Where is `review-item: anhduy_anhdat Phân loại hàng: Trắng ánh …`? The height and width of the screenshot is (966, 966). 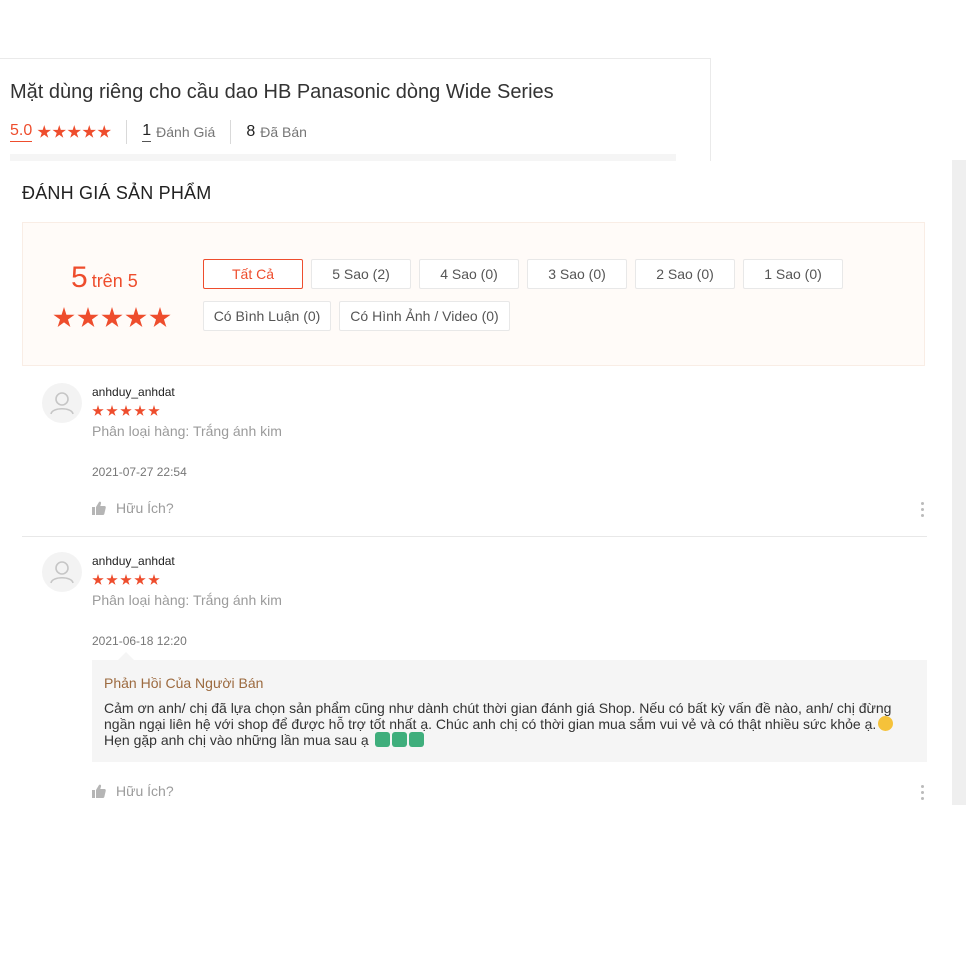 review-item: anhduy_anhdat Phân loại hàng: Trắng ánh … is located at coordinates (474, 460).